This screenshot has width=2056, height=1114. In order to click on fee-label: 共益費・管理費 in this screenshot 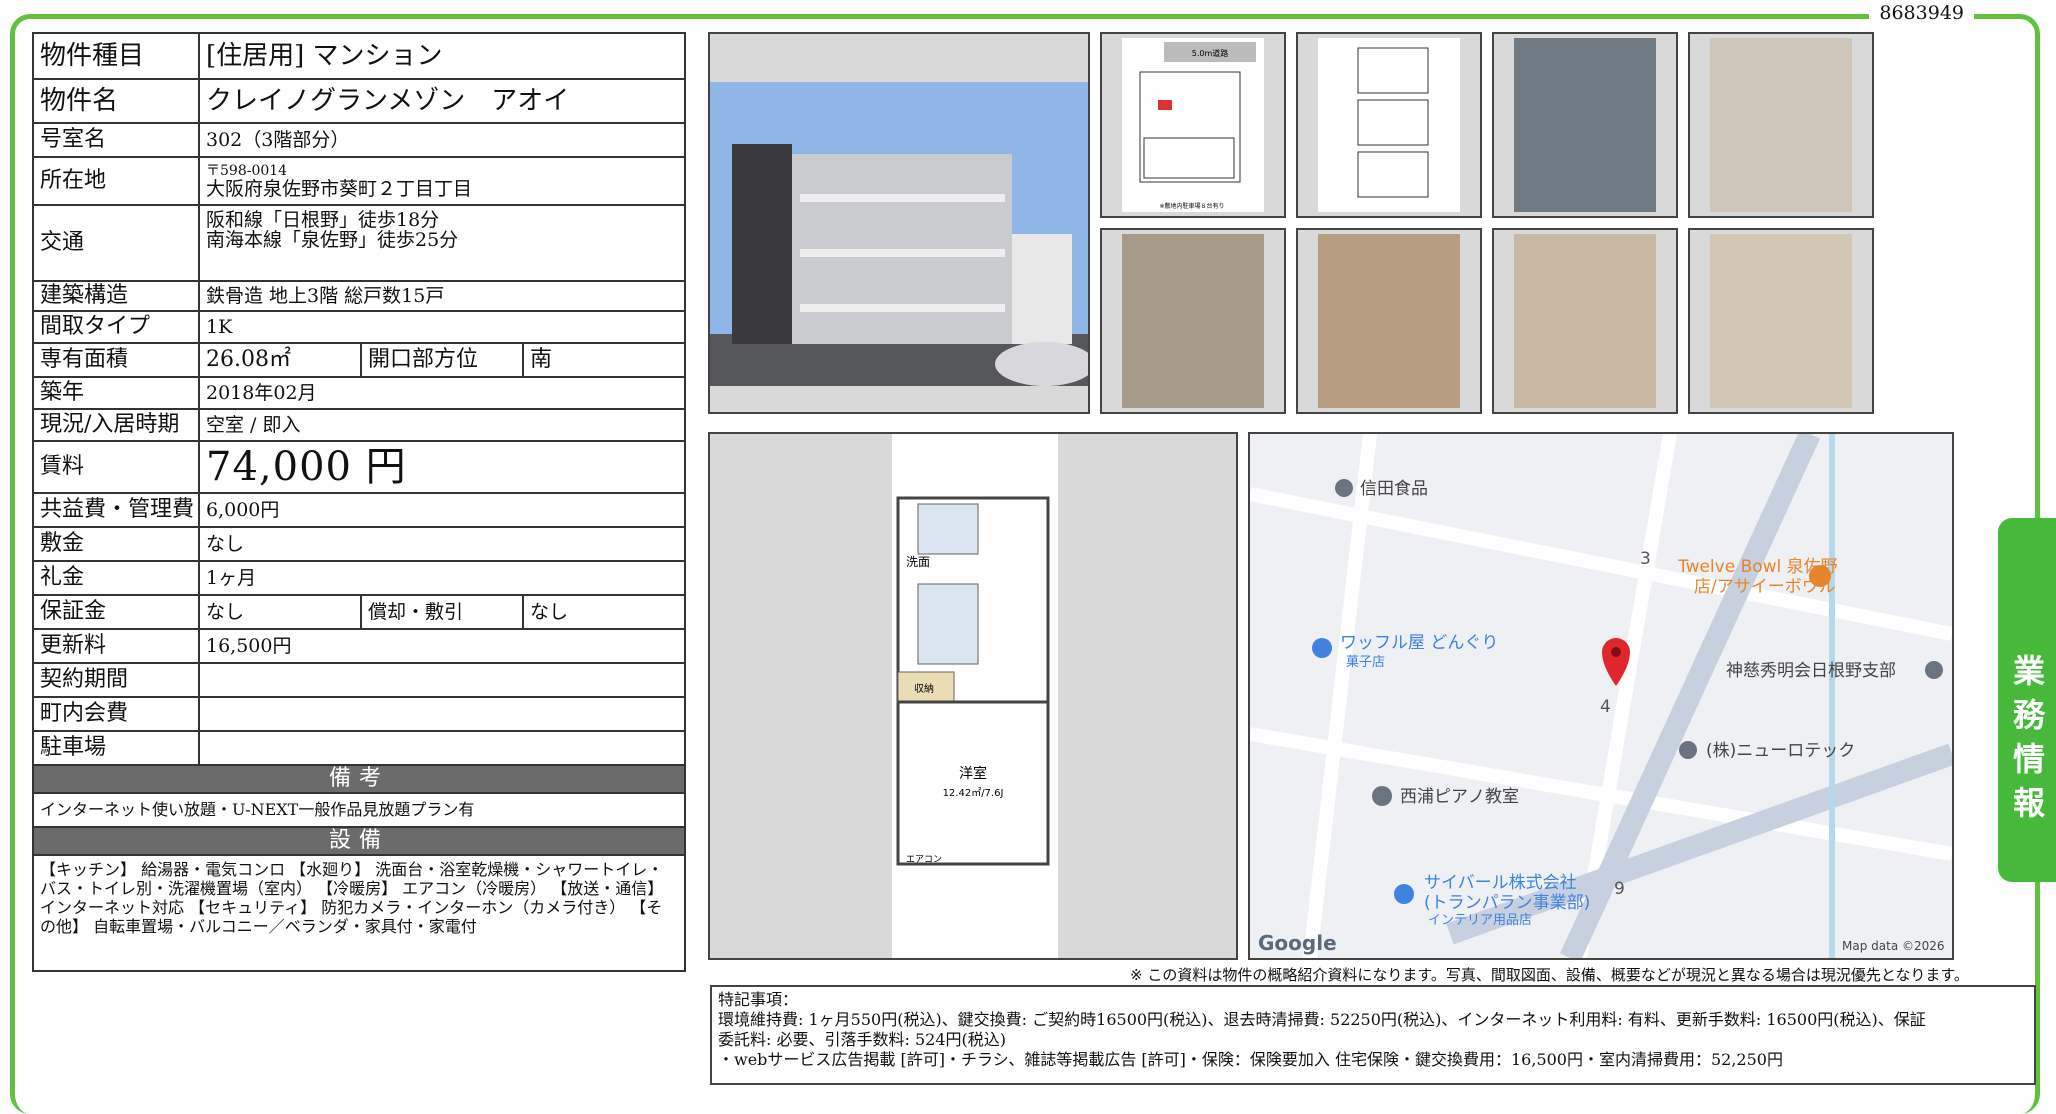, I will do `click(116, 510)`.